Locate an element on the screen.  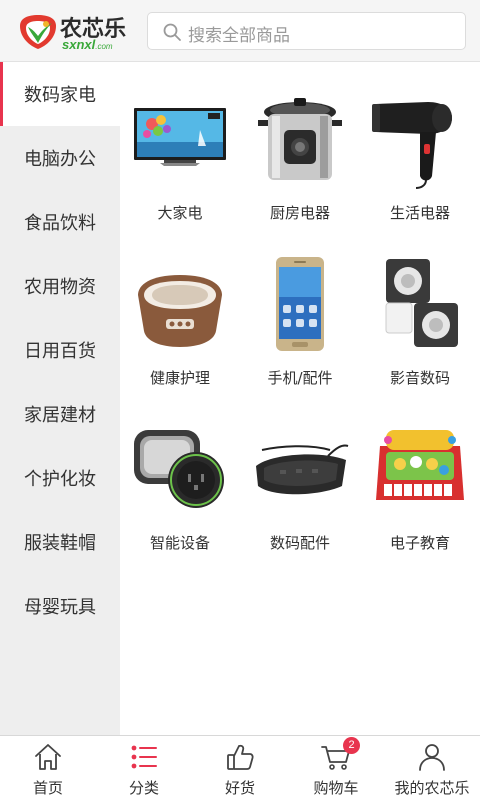
bottom-tab-bar: 首页 分类 好货 2 购物车 我的农芯乐 is located at coordinates (240, 767).